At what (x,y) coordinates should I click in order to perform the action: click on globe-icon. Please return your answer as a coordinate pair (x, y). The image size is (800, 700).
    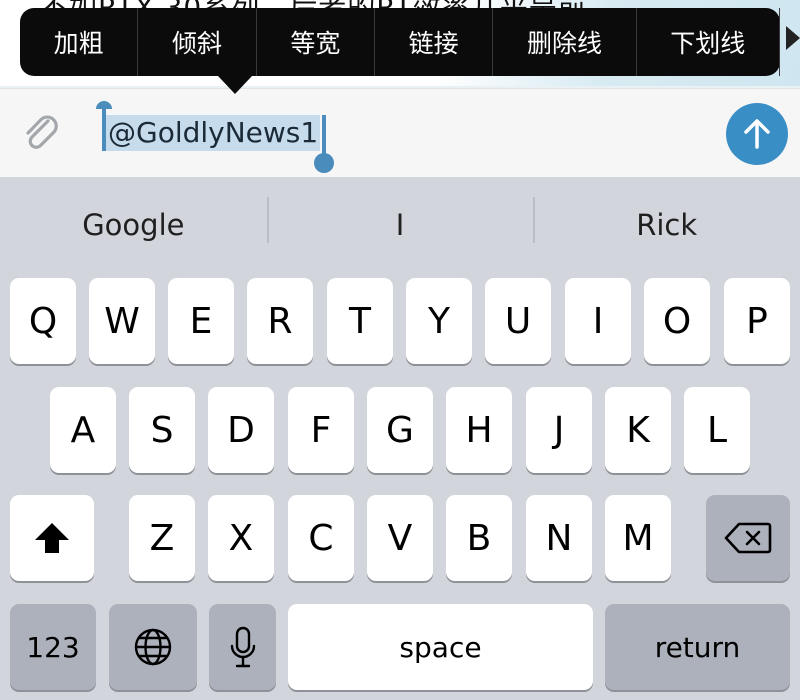
    Looking at the image, I should click on (153, 647).